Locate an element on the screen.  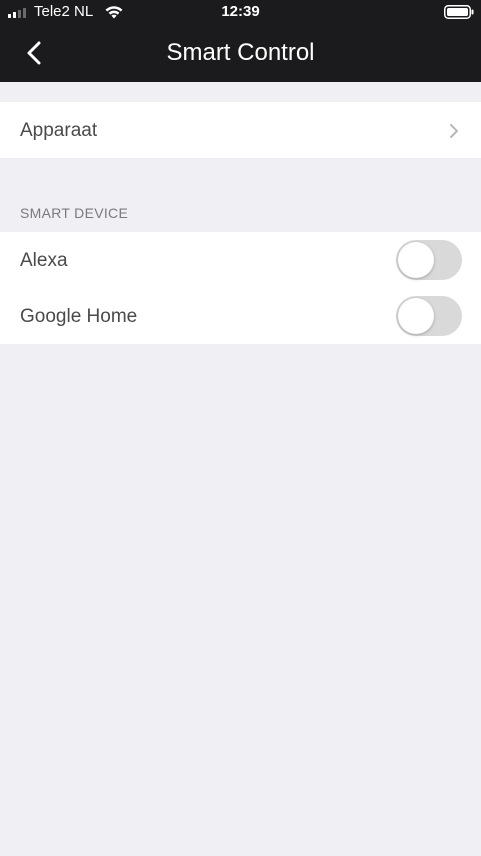
section-header-smart-device: SMART DEVICE is located at coordinates (74, 213).